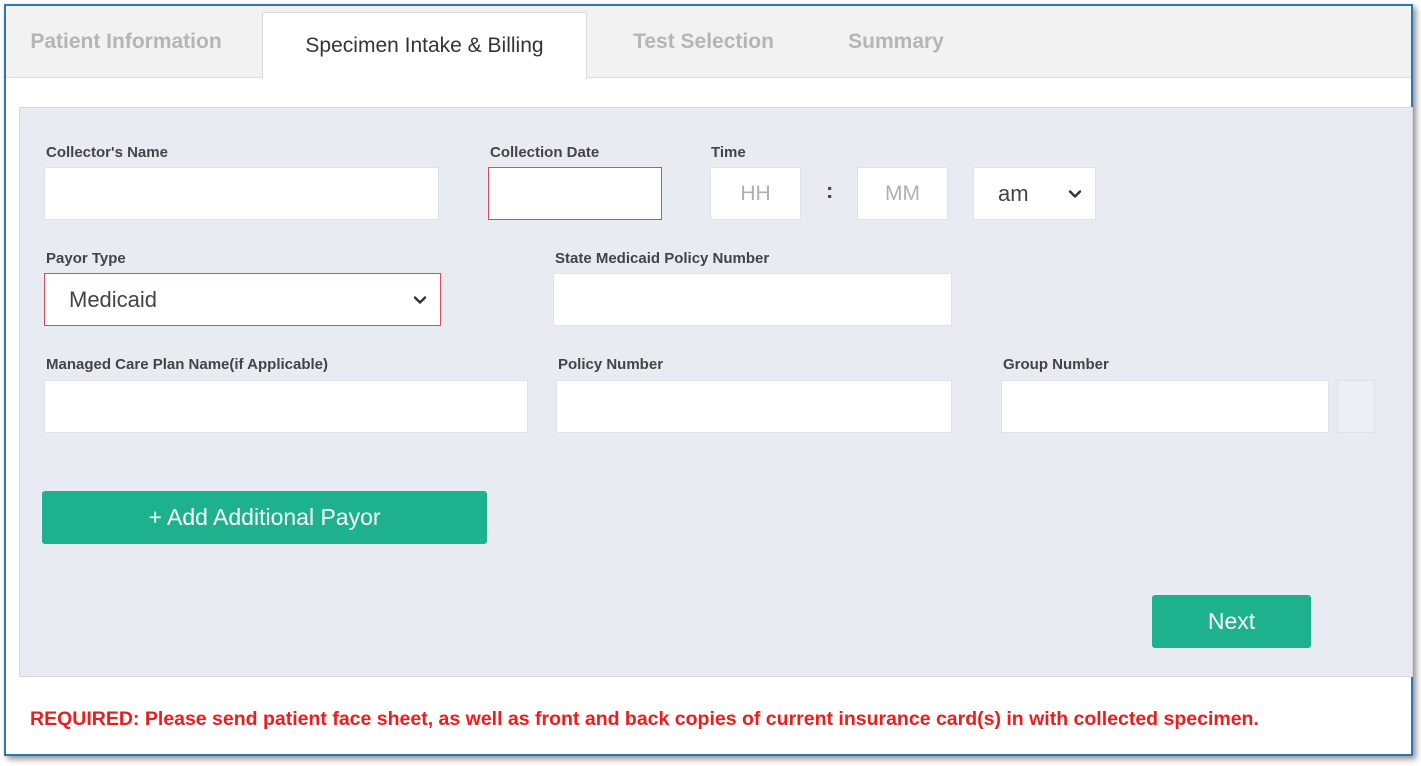  I want to click on collection-date-label: Collection Date, so click(545, 152).